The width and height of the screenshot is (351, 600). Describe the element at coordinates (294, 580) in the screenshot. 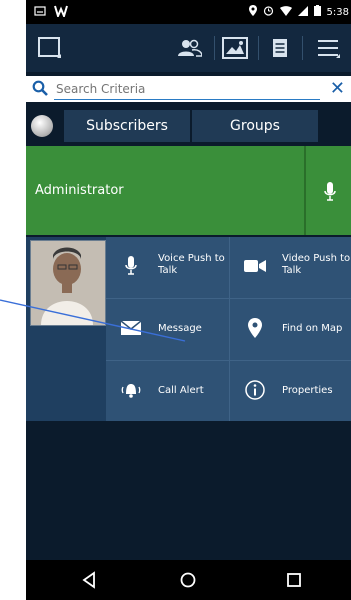

I see `recents-icon` at that location.